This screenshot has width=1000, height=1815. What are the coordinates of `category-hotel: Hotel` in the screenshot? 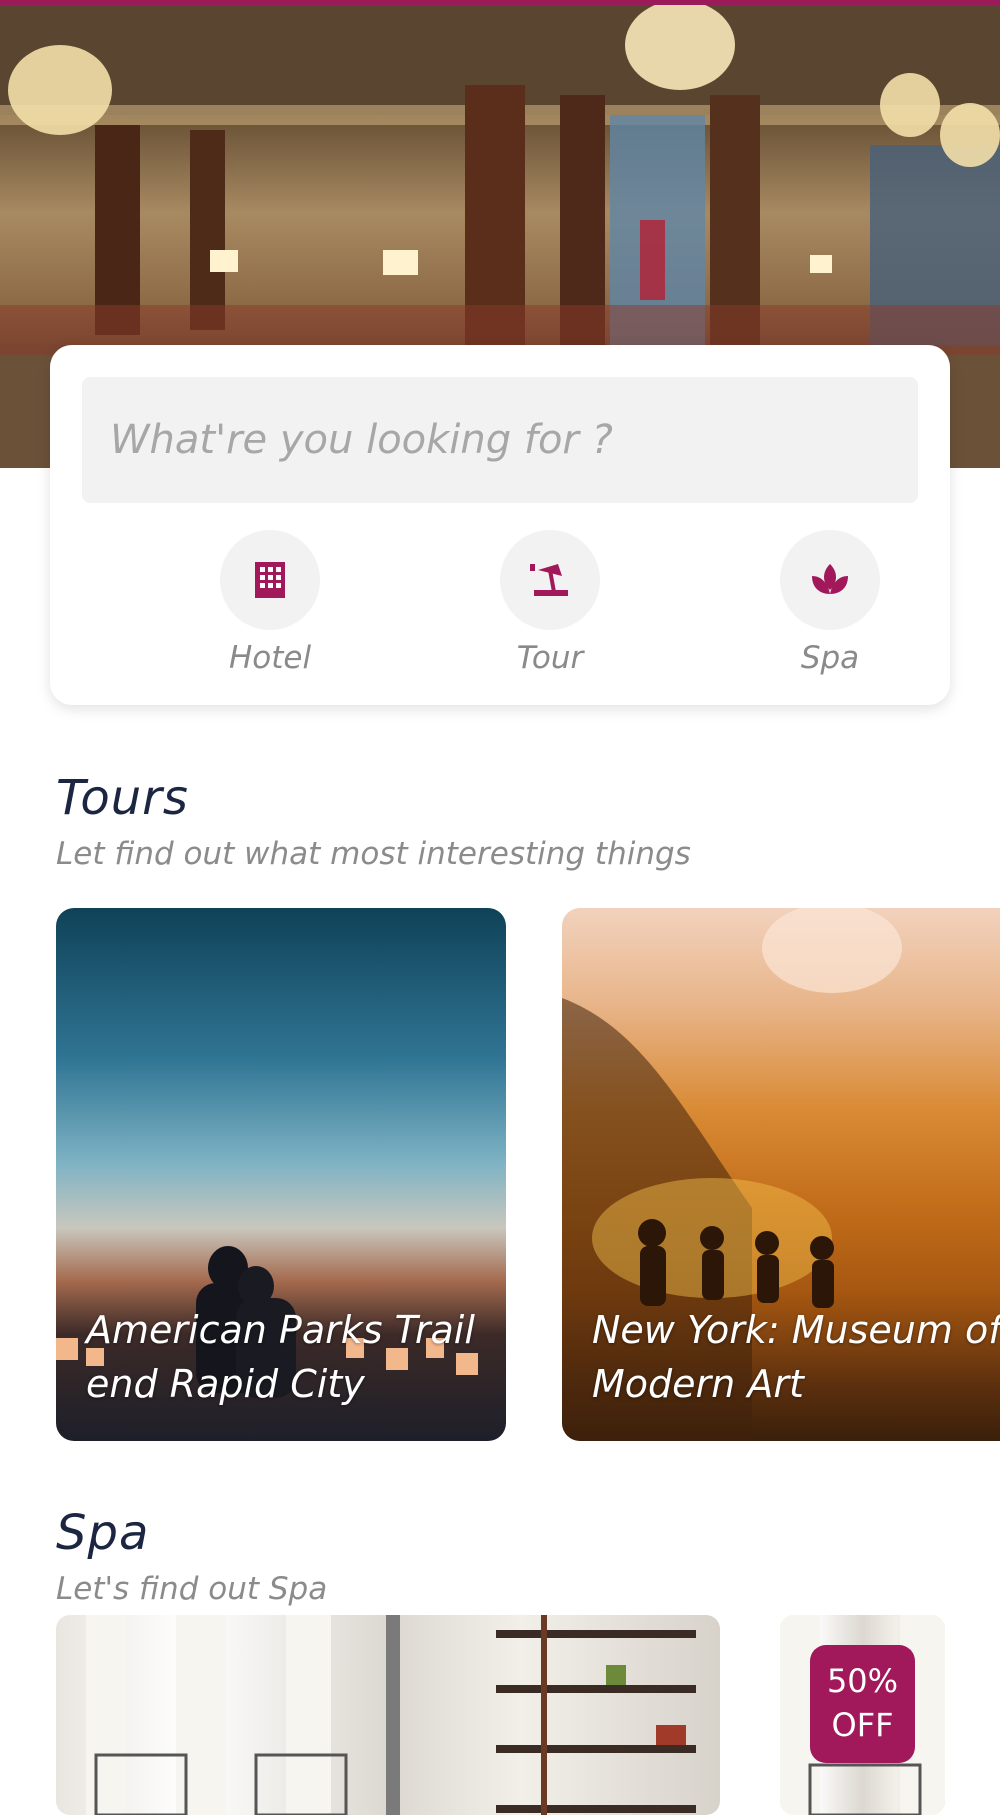 It's located at (270, 603).